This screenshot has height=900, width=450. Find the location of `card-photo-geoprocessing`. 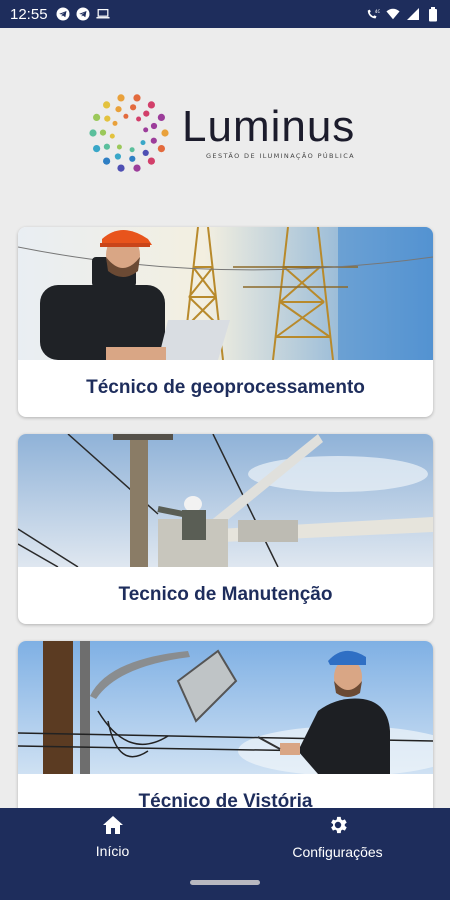

card-photo-geoprocessing is located at coordinates (225, 293).